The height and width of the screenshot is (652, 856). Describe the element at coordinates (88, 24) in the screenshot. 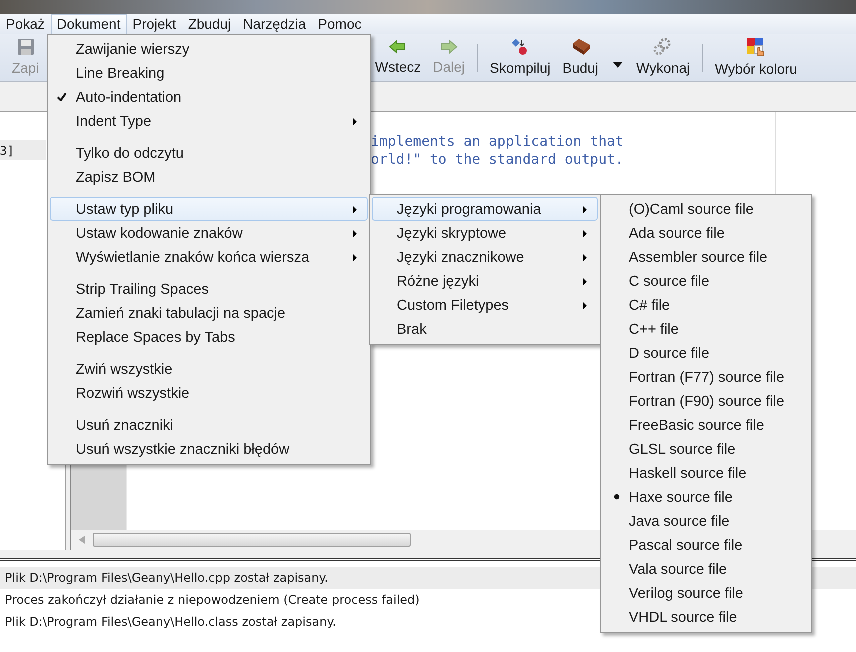

I see `menu-item: Dokument` at that location.